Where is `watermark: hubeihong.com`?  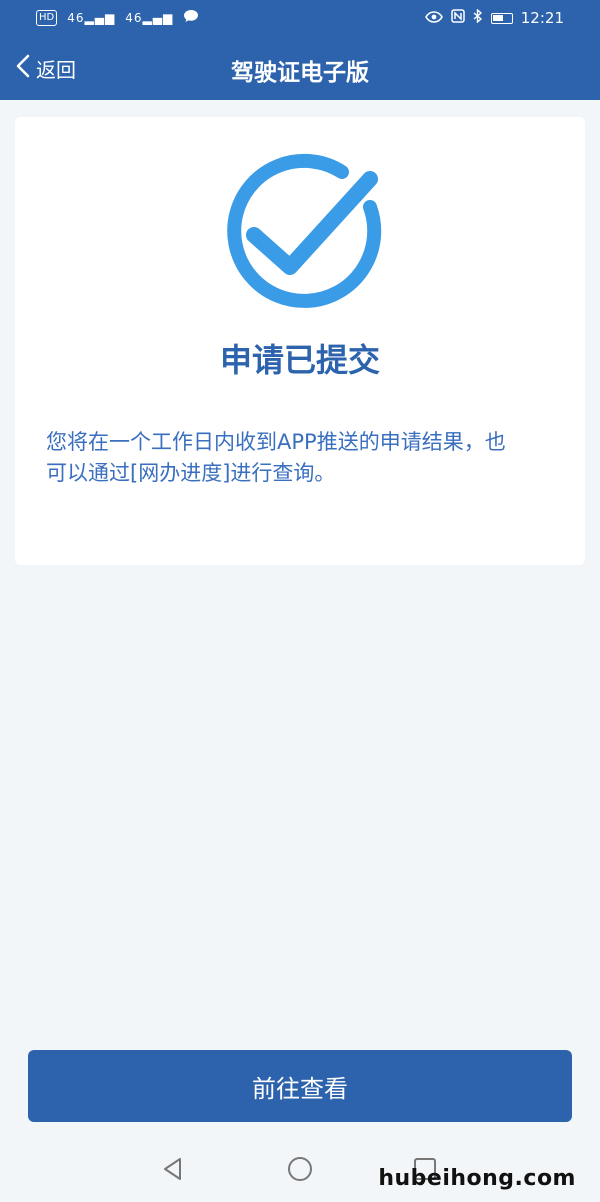 watermark: hubeihong.com is located at coordinates (477, 1178).